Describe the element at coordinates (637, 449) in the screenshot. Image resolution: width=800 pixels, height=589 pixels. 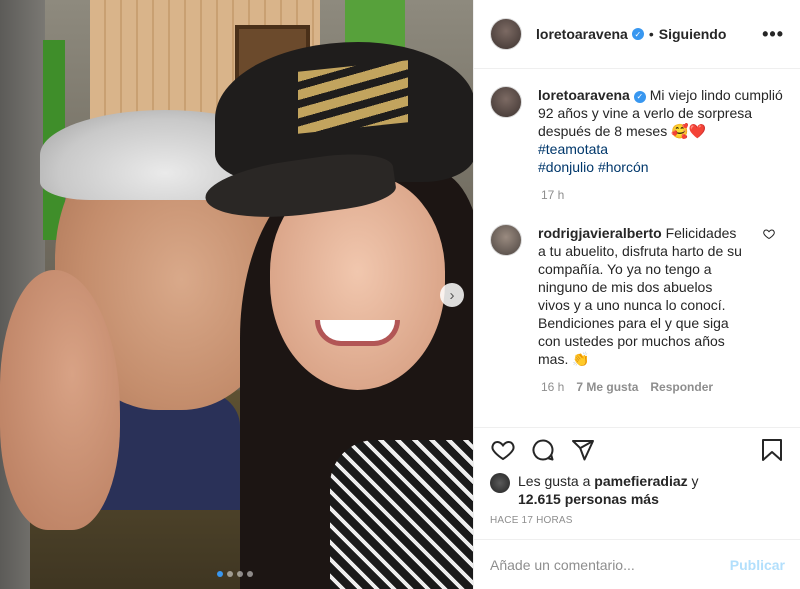
I see `post-actions` at that location.